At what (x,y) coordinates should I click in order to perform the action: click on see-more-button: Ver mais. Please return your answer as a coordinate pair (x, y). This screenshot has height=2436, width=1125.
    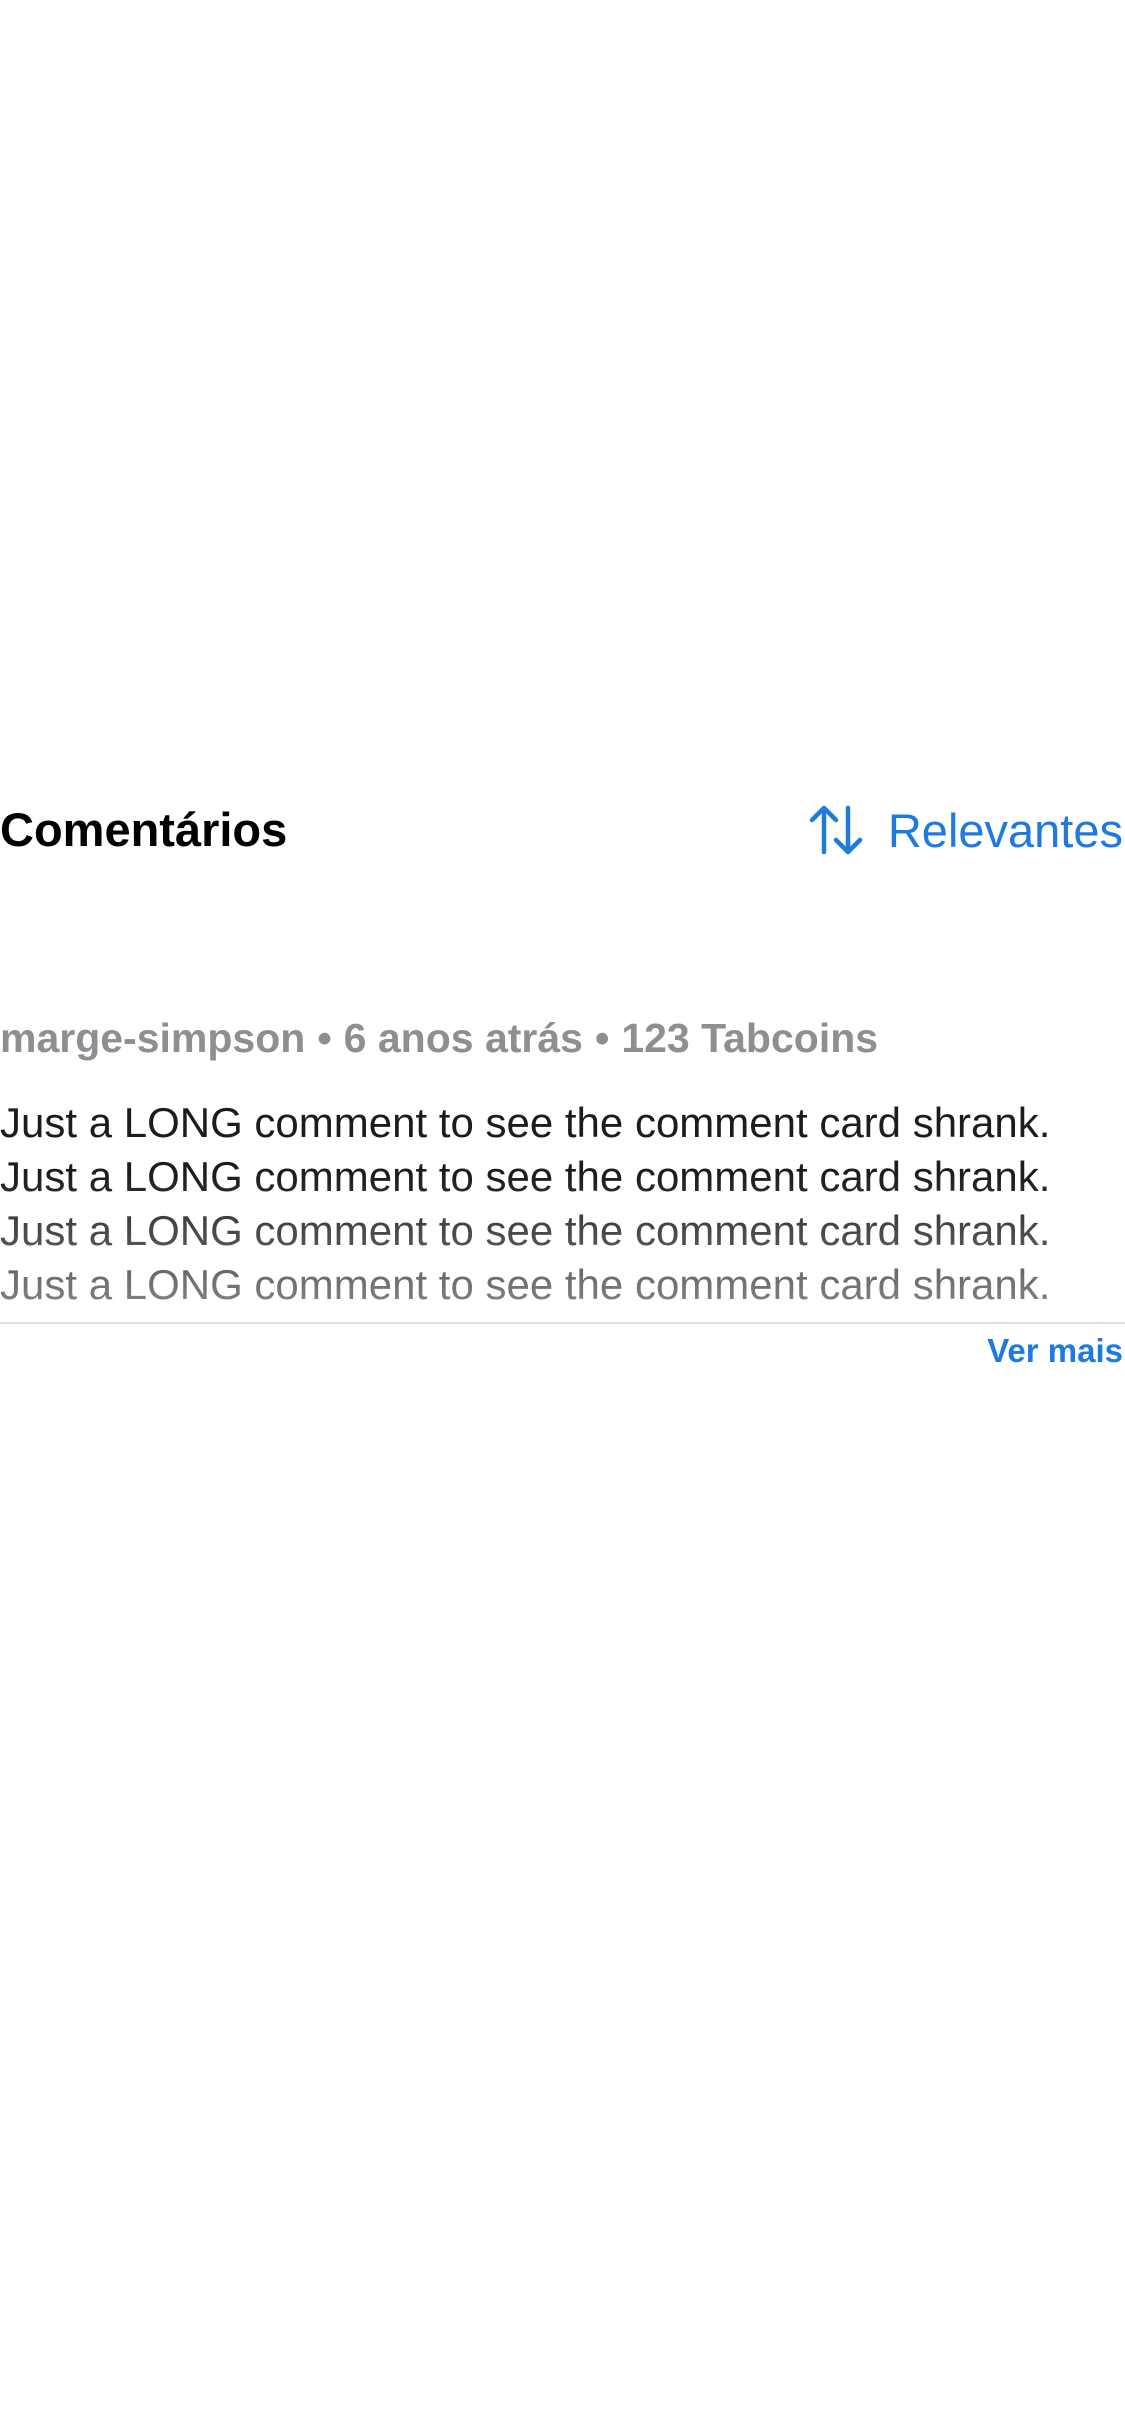
    Looking at the image, I should click on (1055, 1350).